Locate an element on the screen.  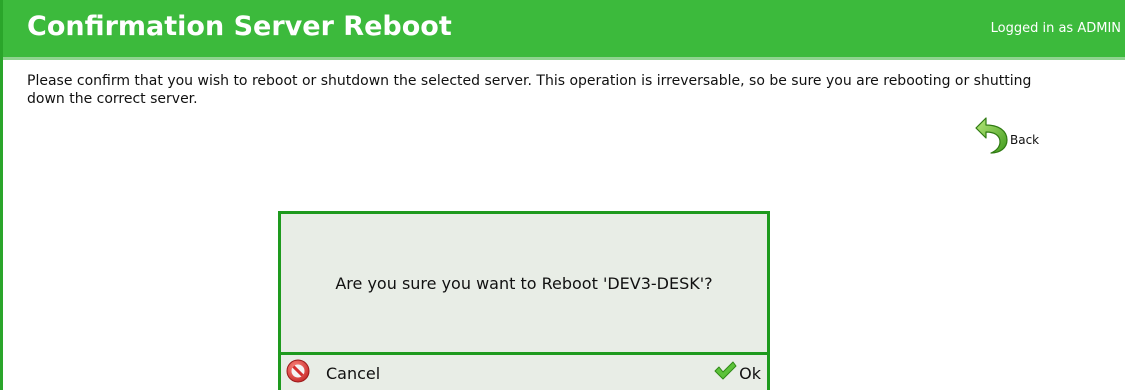
logged-in-status: Logged in as ADMIN is located at coordinates (1055, 28).